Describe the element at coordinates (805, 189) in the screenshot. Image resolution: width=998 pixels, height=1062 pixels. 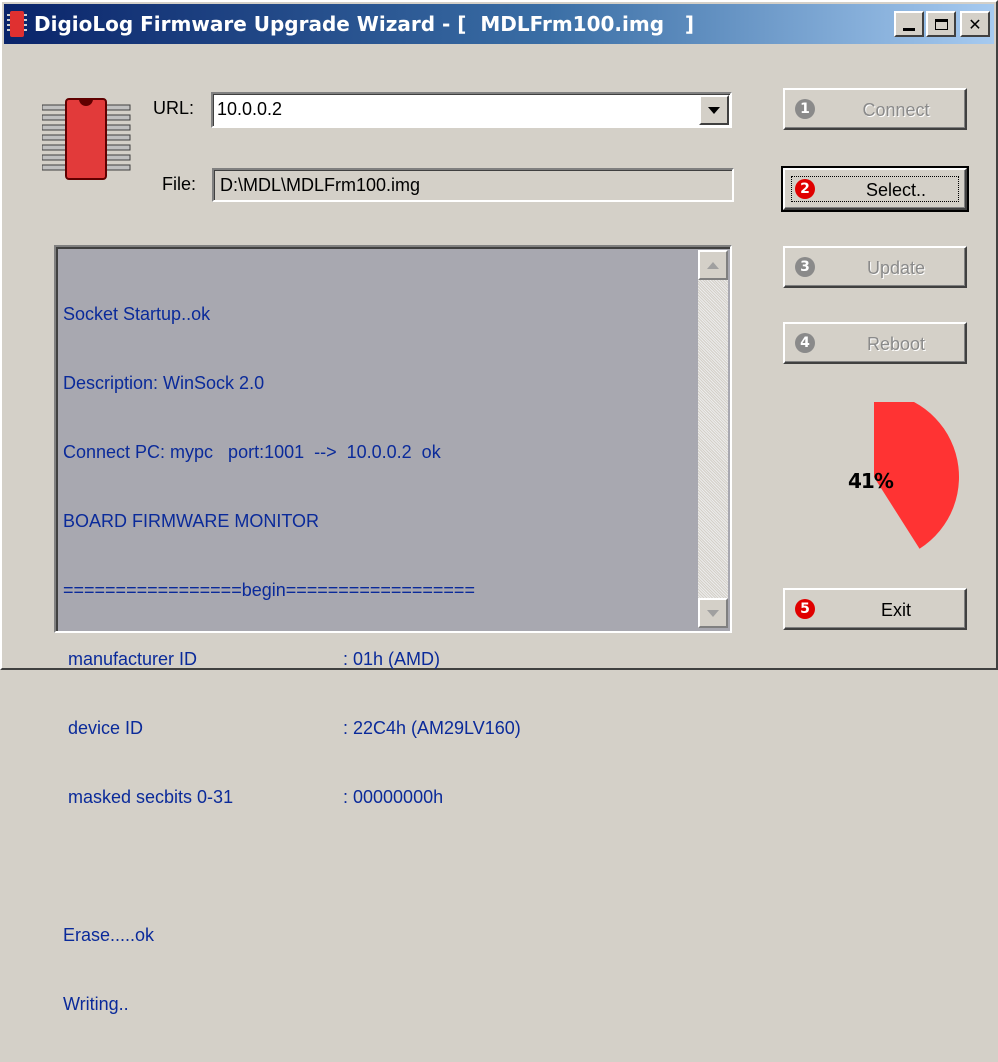
I see `step-2-icon: 2` at that location.